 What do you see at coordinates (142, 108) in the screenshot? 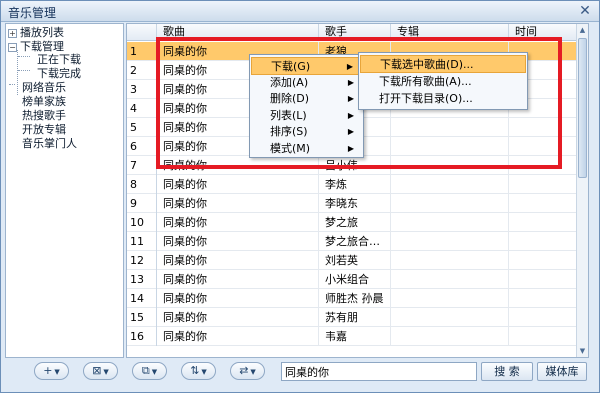
I see `row-index-cell: 4` at bounding box center [142, 108].